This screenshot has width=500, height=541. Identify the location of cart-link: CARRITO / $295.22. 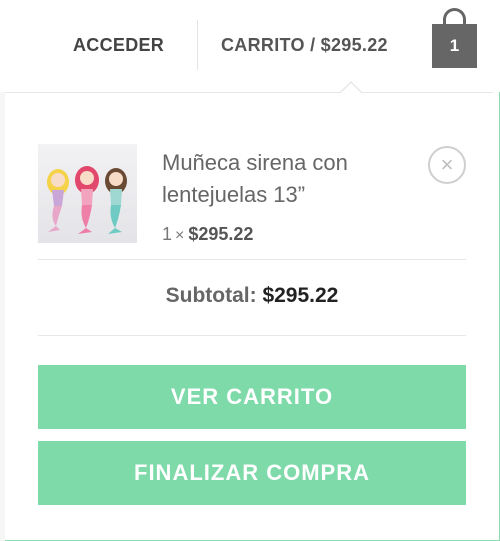
(304, 45).